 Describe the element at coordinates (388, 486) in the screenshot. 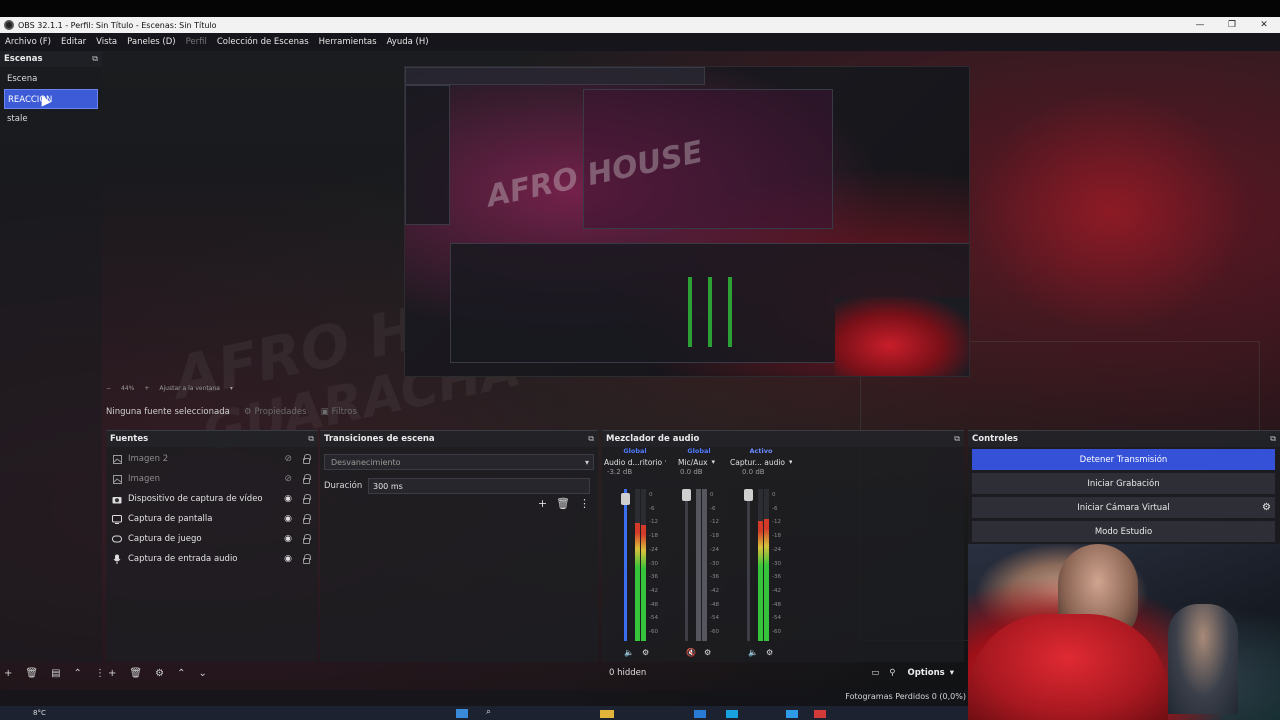

I see `duration-value: 300 ms` at that location.